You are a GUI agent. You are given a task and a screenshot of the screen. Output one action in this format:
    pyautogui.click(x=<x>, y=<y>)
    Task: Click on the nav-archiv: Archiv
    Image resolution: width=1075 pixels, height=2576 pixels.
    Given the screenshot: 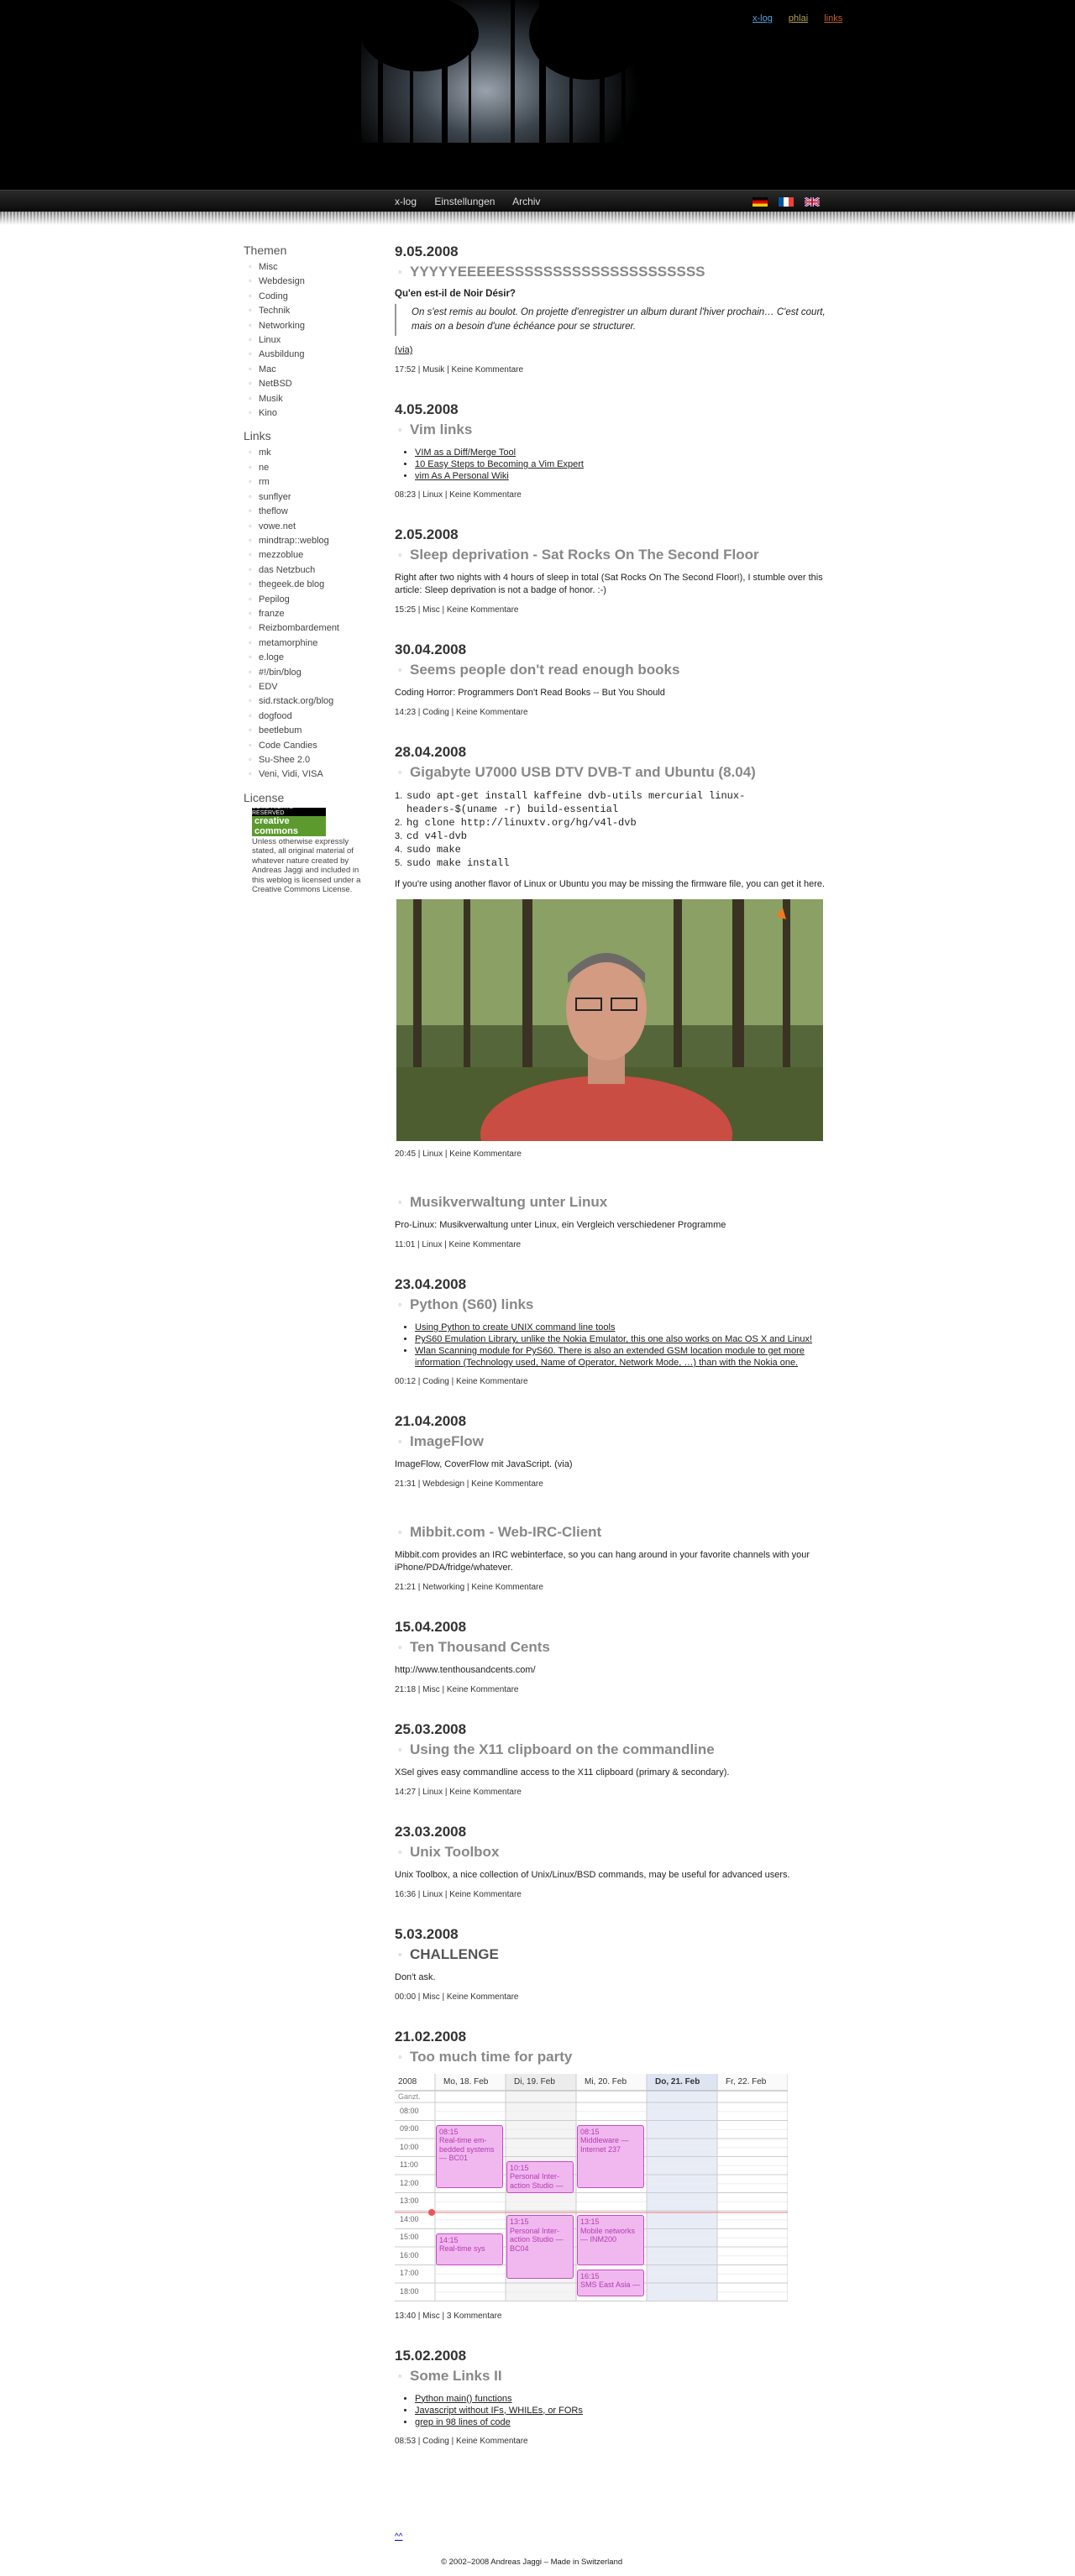 What is the action you would take?
    pyautogui.click(x=526, y=202)
    